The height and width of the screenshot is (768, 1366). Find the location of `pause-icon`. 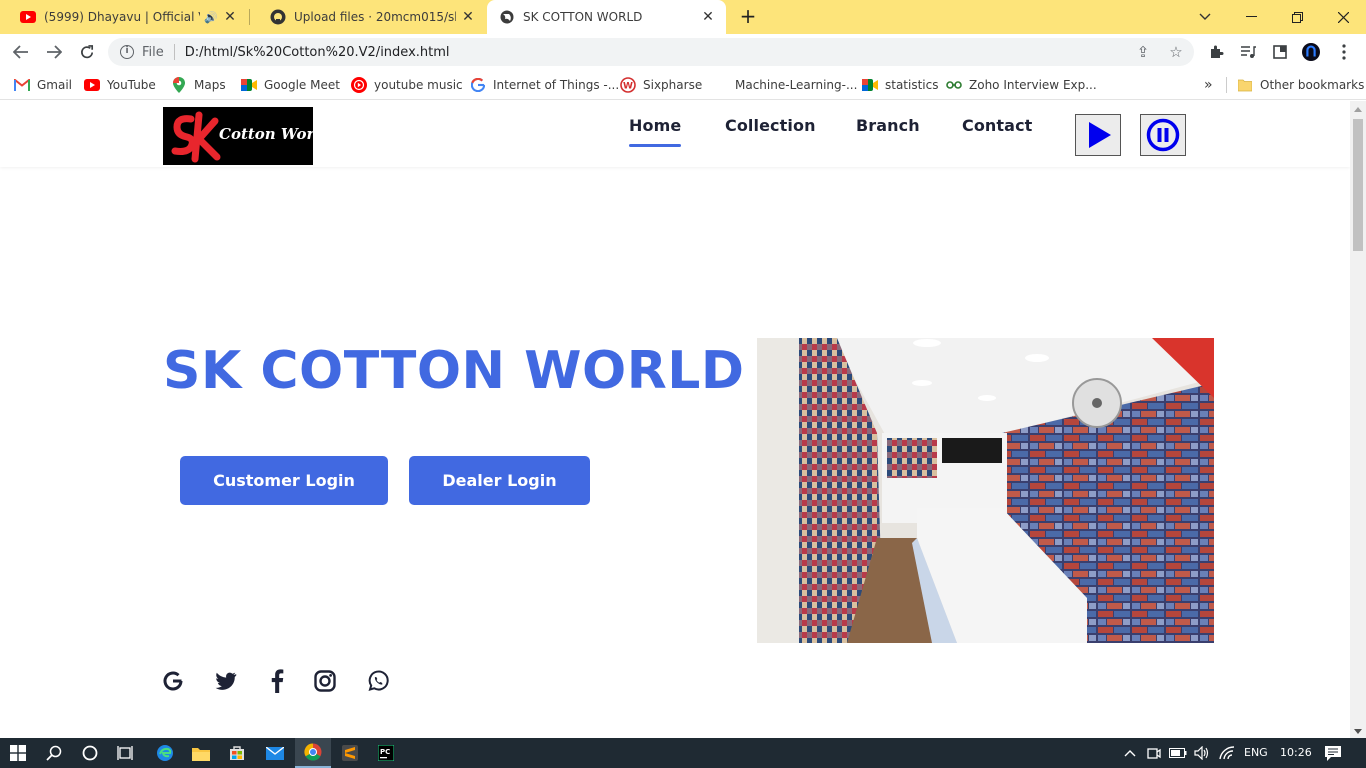

pause-icon is located at coordinates (1163, 135).